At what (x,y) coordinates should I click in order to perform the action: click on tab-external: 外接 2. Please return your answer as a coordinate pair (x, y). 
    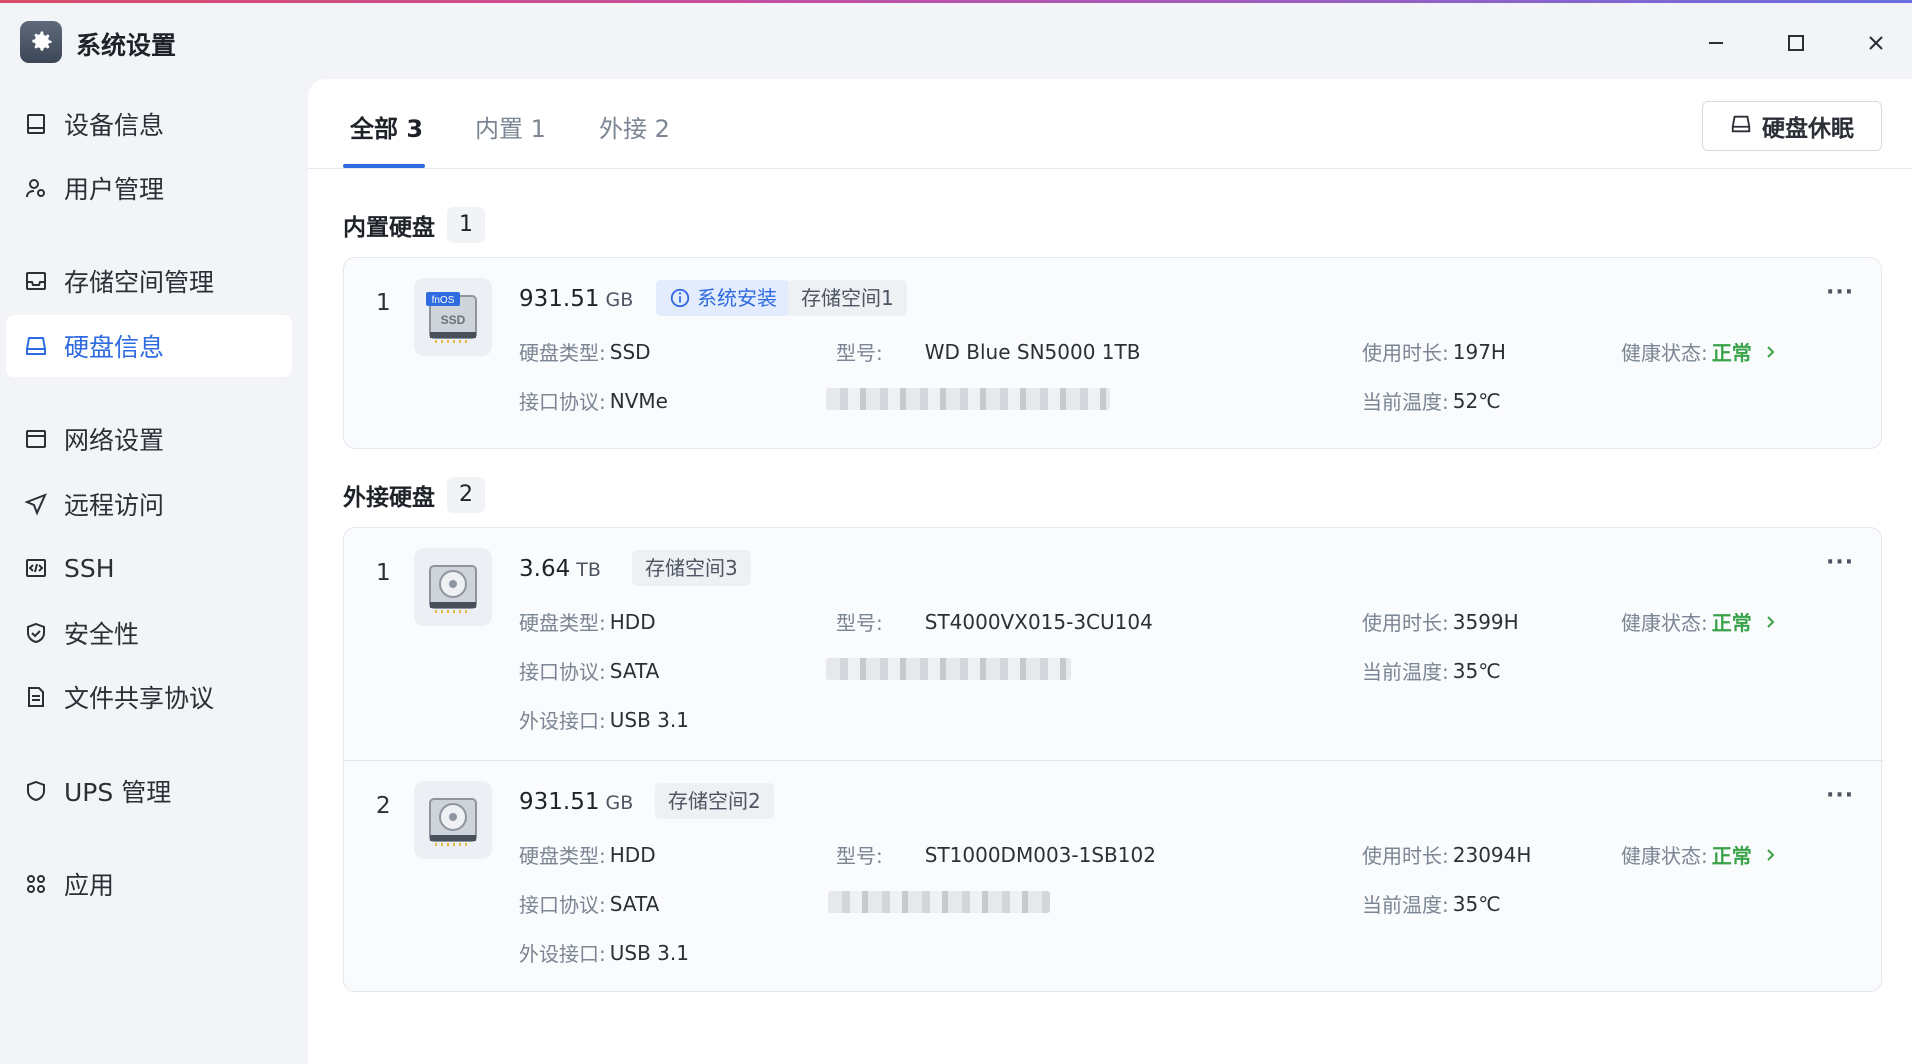
    Looking at the image, I should click on (634, 126).